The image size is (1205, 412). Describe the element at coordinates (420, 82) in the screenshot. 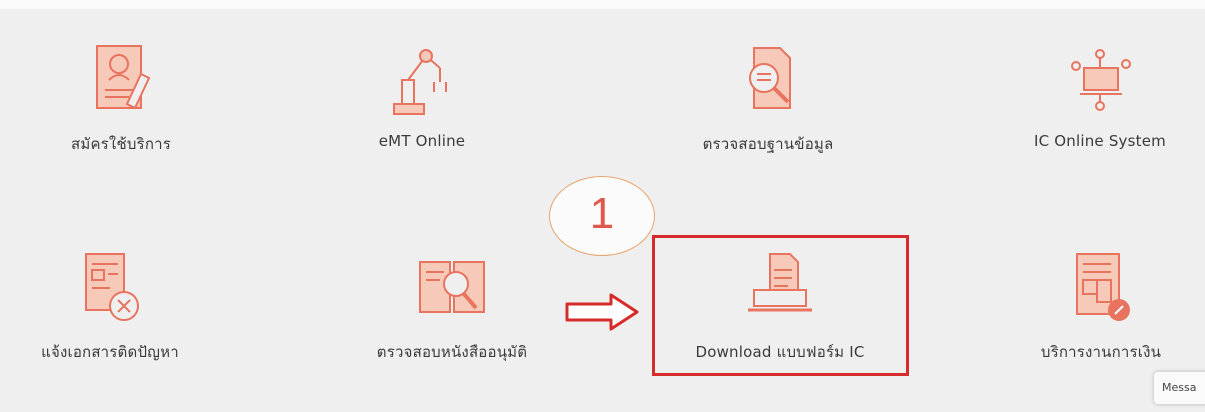

I see `robot-arm-icon` at that location.